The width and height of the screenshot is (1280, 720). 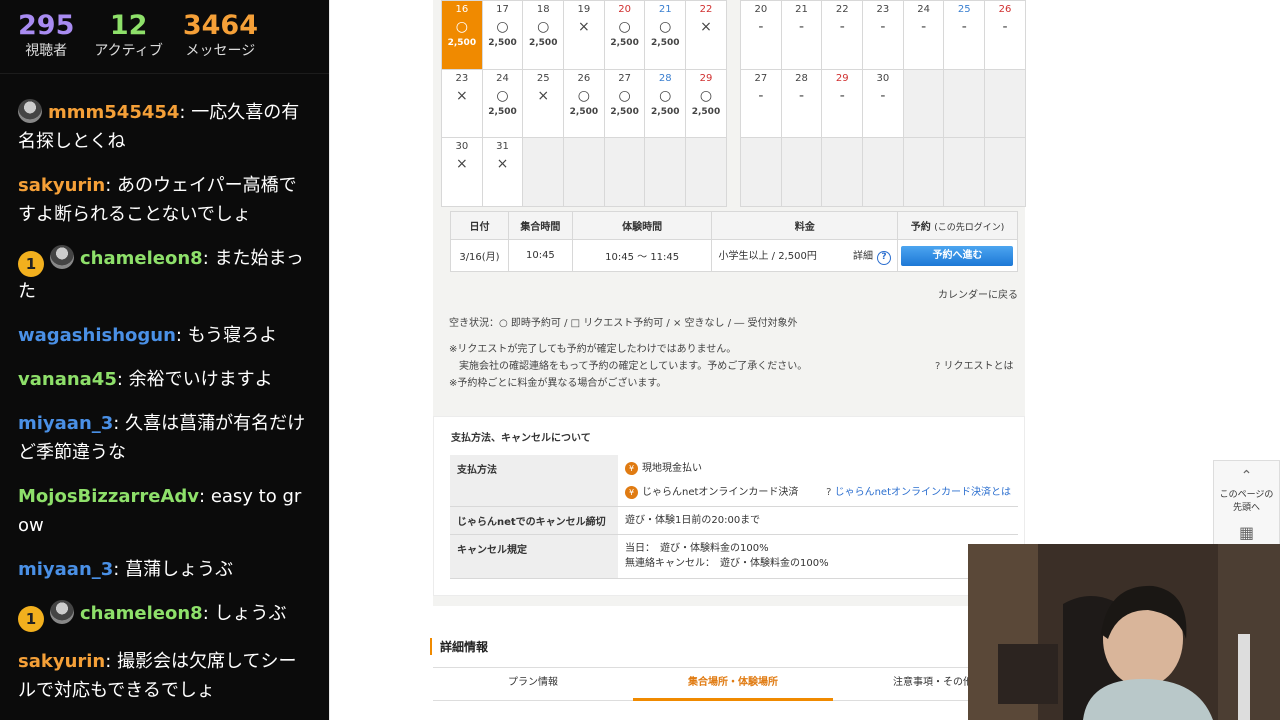 I want to click on day-number: 28, so click(x=801, y=78).